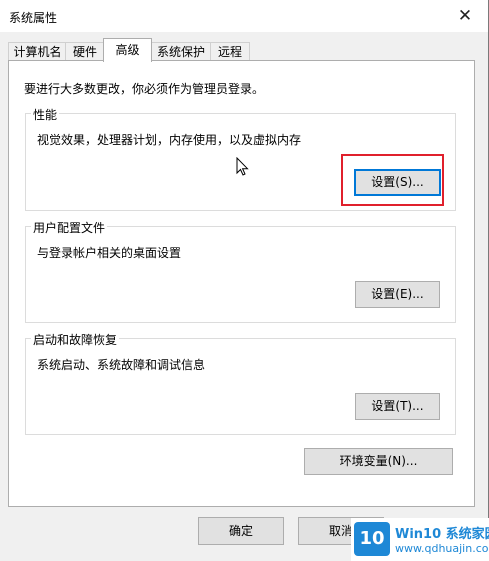 The height and width of the screenshot is (561, 489). Describe the element at coordinates (372, 539) in the screenshot. I see `watermark-logo: 10` at that location.